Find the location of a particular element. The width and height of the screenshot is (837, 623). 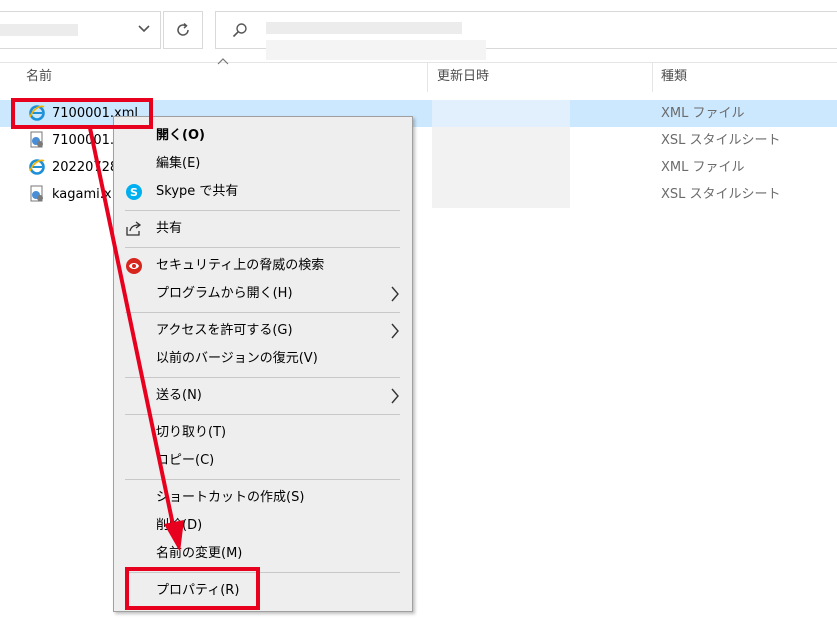

menu-item-label: アクセスを許可する(G) is located at coordinates (224, 330).